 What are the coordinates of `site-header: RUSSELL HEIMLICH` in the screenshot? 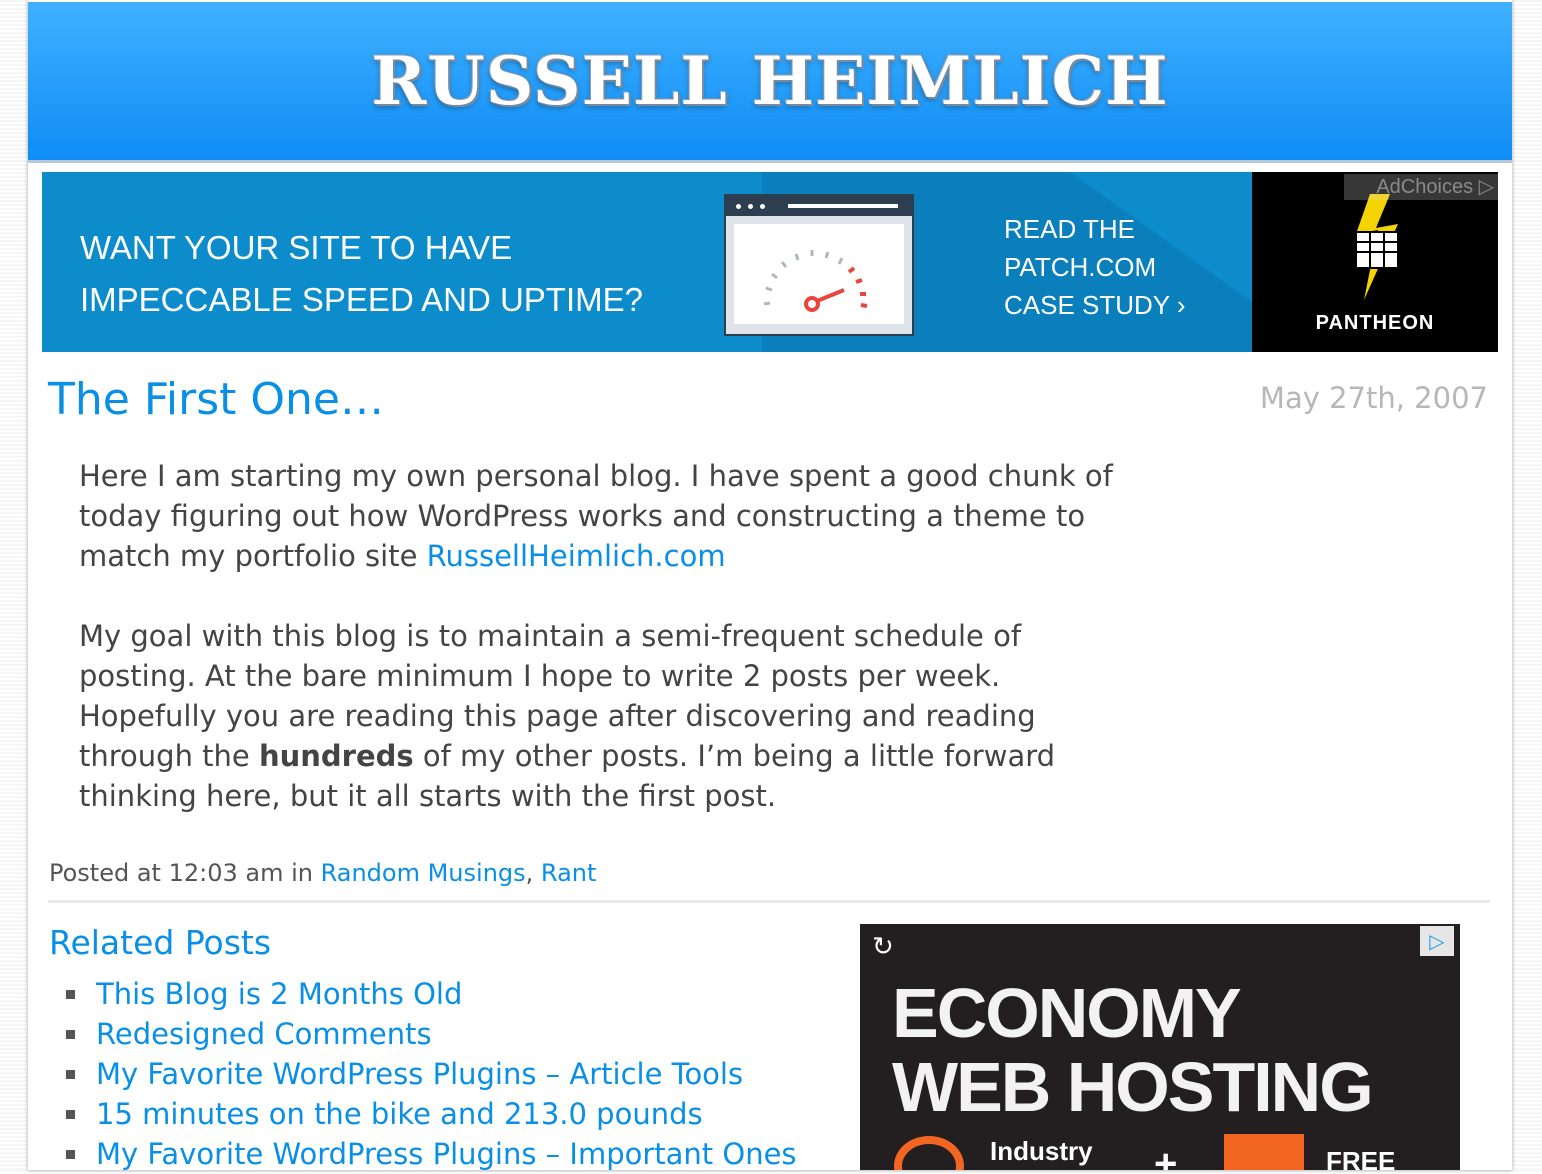 It's located at (770, 82).